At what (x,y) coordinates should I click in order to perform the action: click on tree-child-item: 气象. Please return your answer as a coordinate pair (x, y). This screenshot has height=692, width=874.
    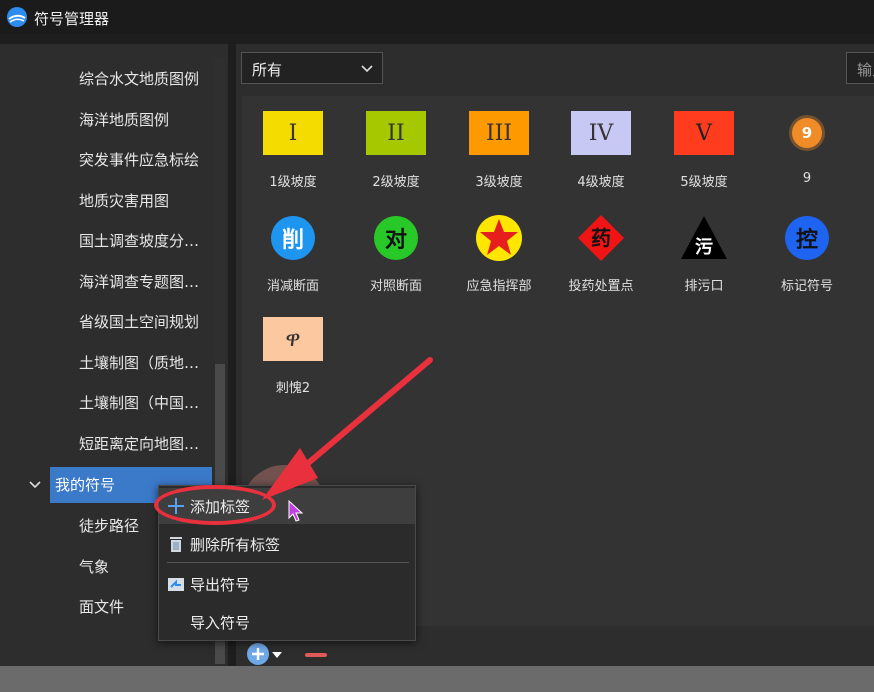
    Looking at the image, I should click on (94, 567).